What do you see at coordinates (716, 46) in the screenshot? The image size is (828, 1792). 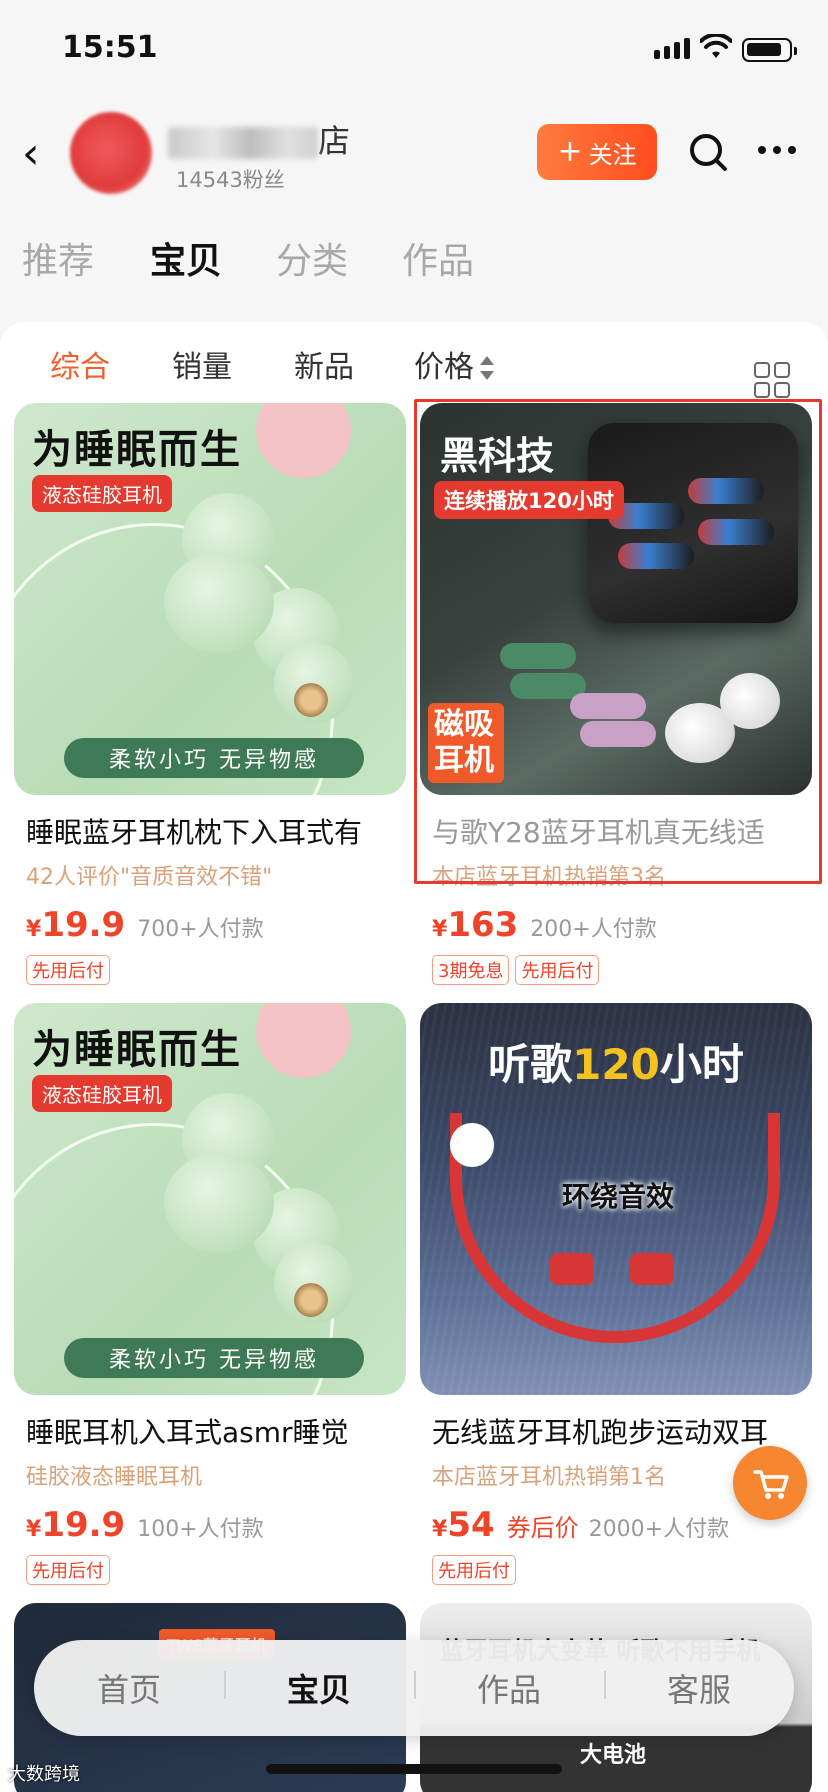 I see `wifi-icon` at bounding box center [716, 46].